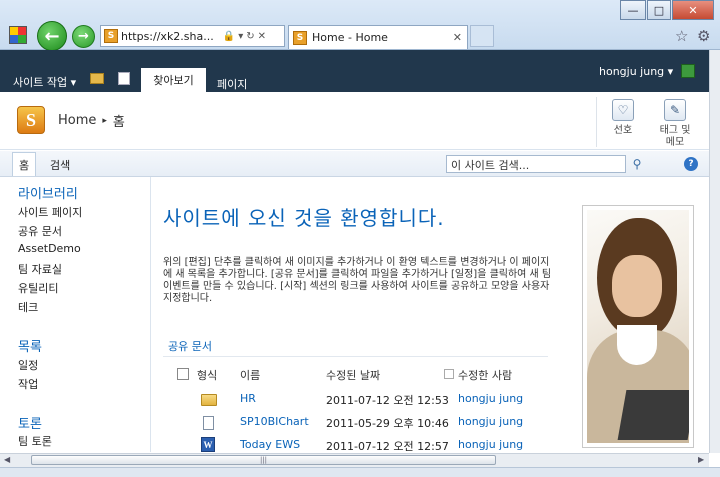 Image resolution: width=720 pixels, height=477 pixels. I want to click on shared-documents-title: 공유 문서, so click(190, 346).